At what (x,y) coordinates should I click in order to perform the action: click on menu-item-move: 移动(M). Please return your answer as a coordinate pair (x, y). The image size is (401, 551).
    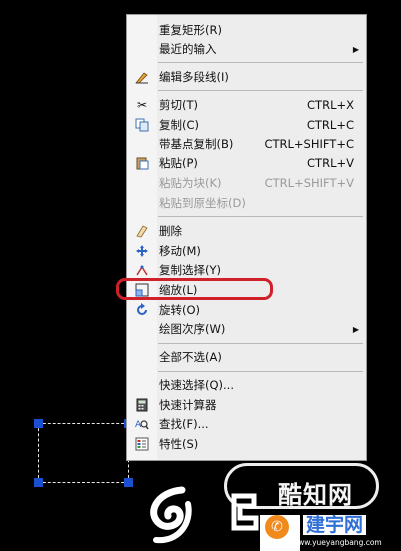
    Looking at the image, I should click on (246, 251).